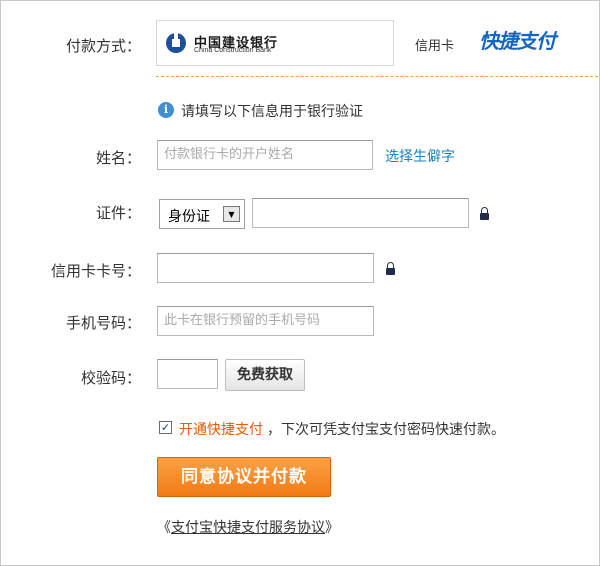 This screenshot has height=566, width=600. I want to click on open-quickpay-link: 开通快捷支付, so click(221, 429).